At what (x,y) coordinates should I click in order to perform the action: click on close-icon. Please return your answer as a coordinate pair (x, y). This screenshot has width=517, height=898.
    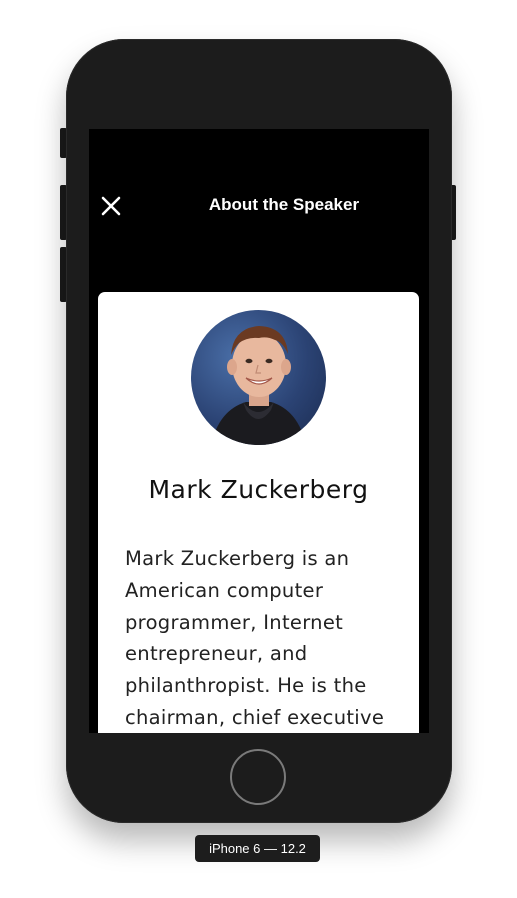
    Looking at the image, I should click on (111, 206).